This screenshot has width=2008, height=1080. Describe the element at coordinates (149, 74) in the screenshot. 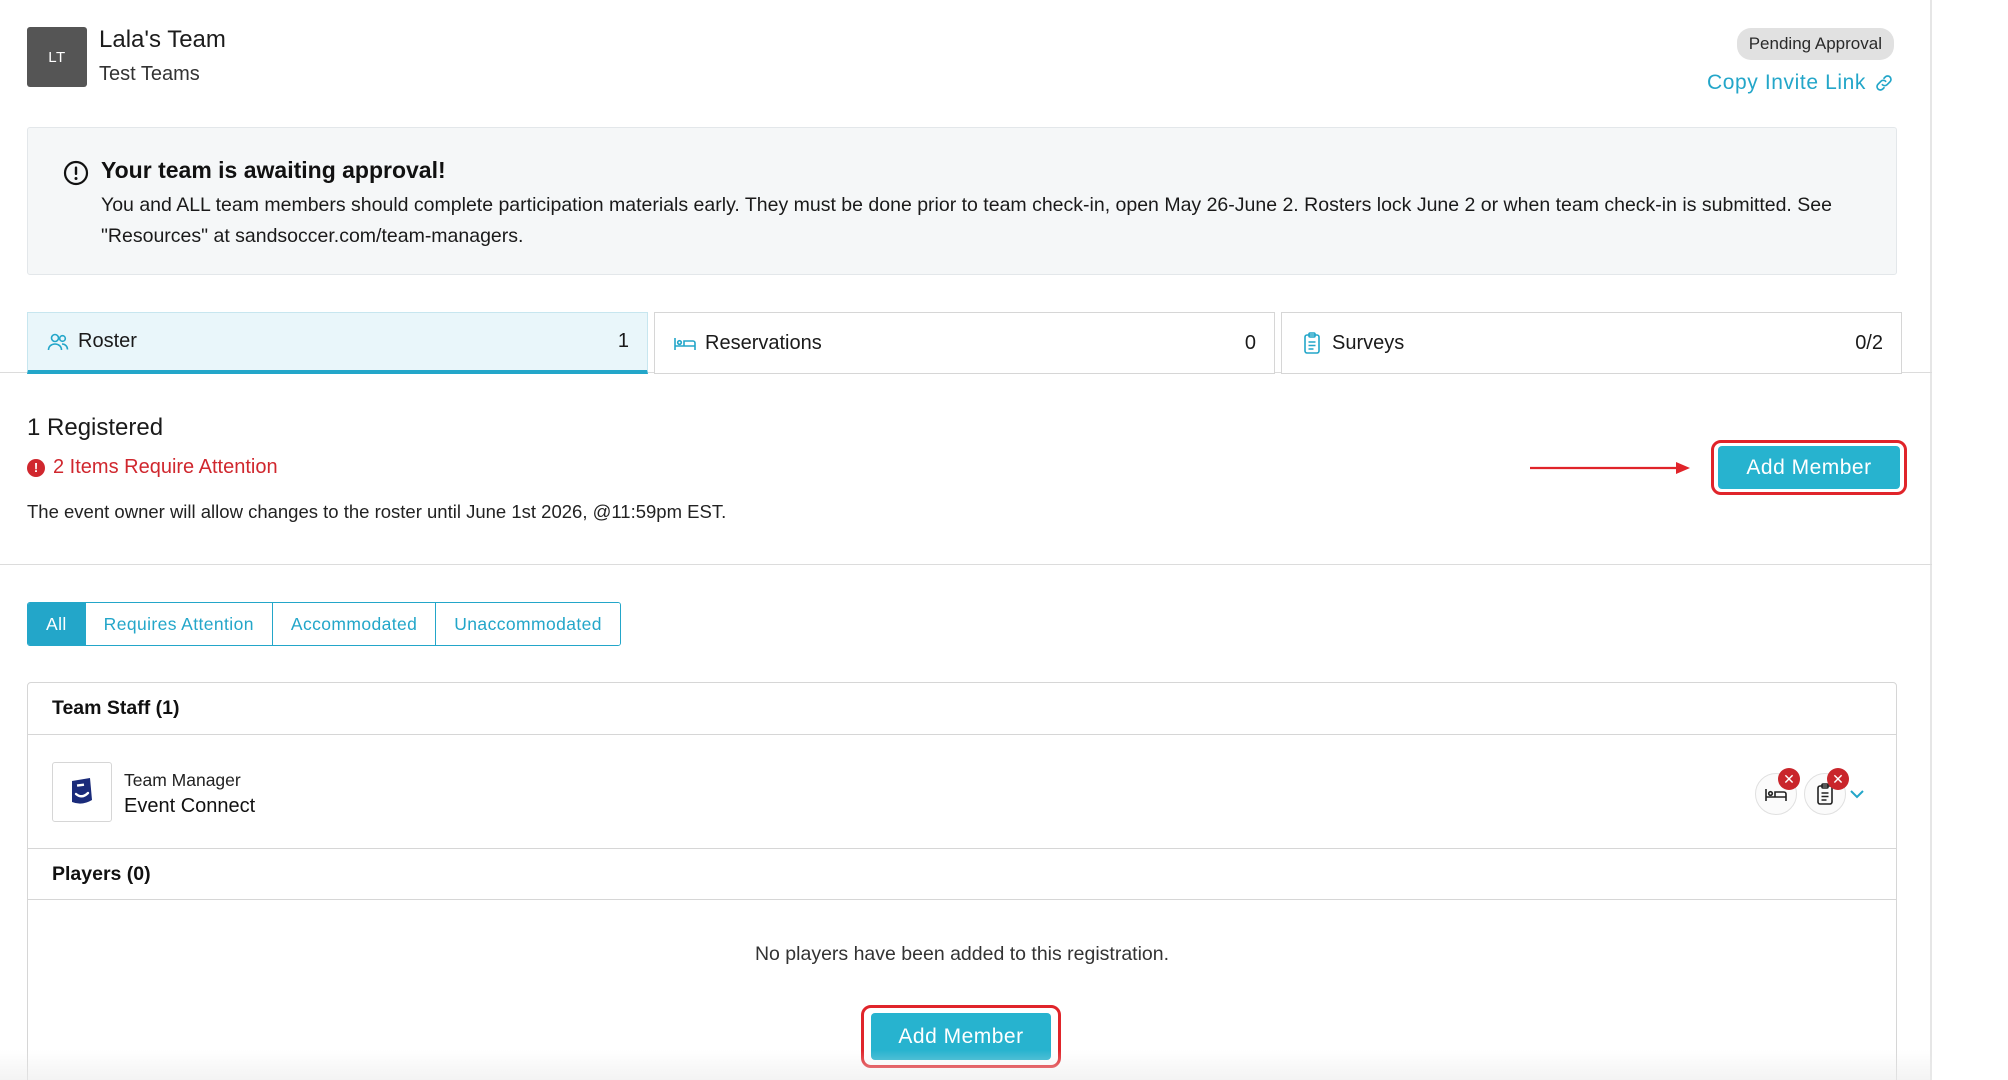

I see `team-subtitle: Test Teams` at that location.